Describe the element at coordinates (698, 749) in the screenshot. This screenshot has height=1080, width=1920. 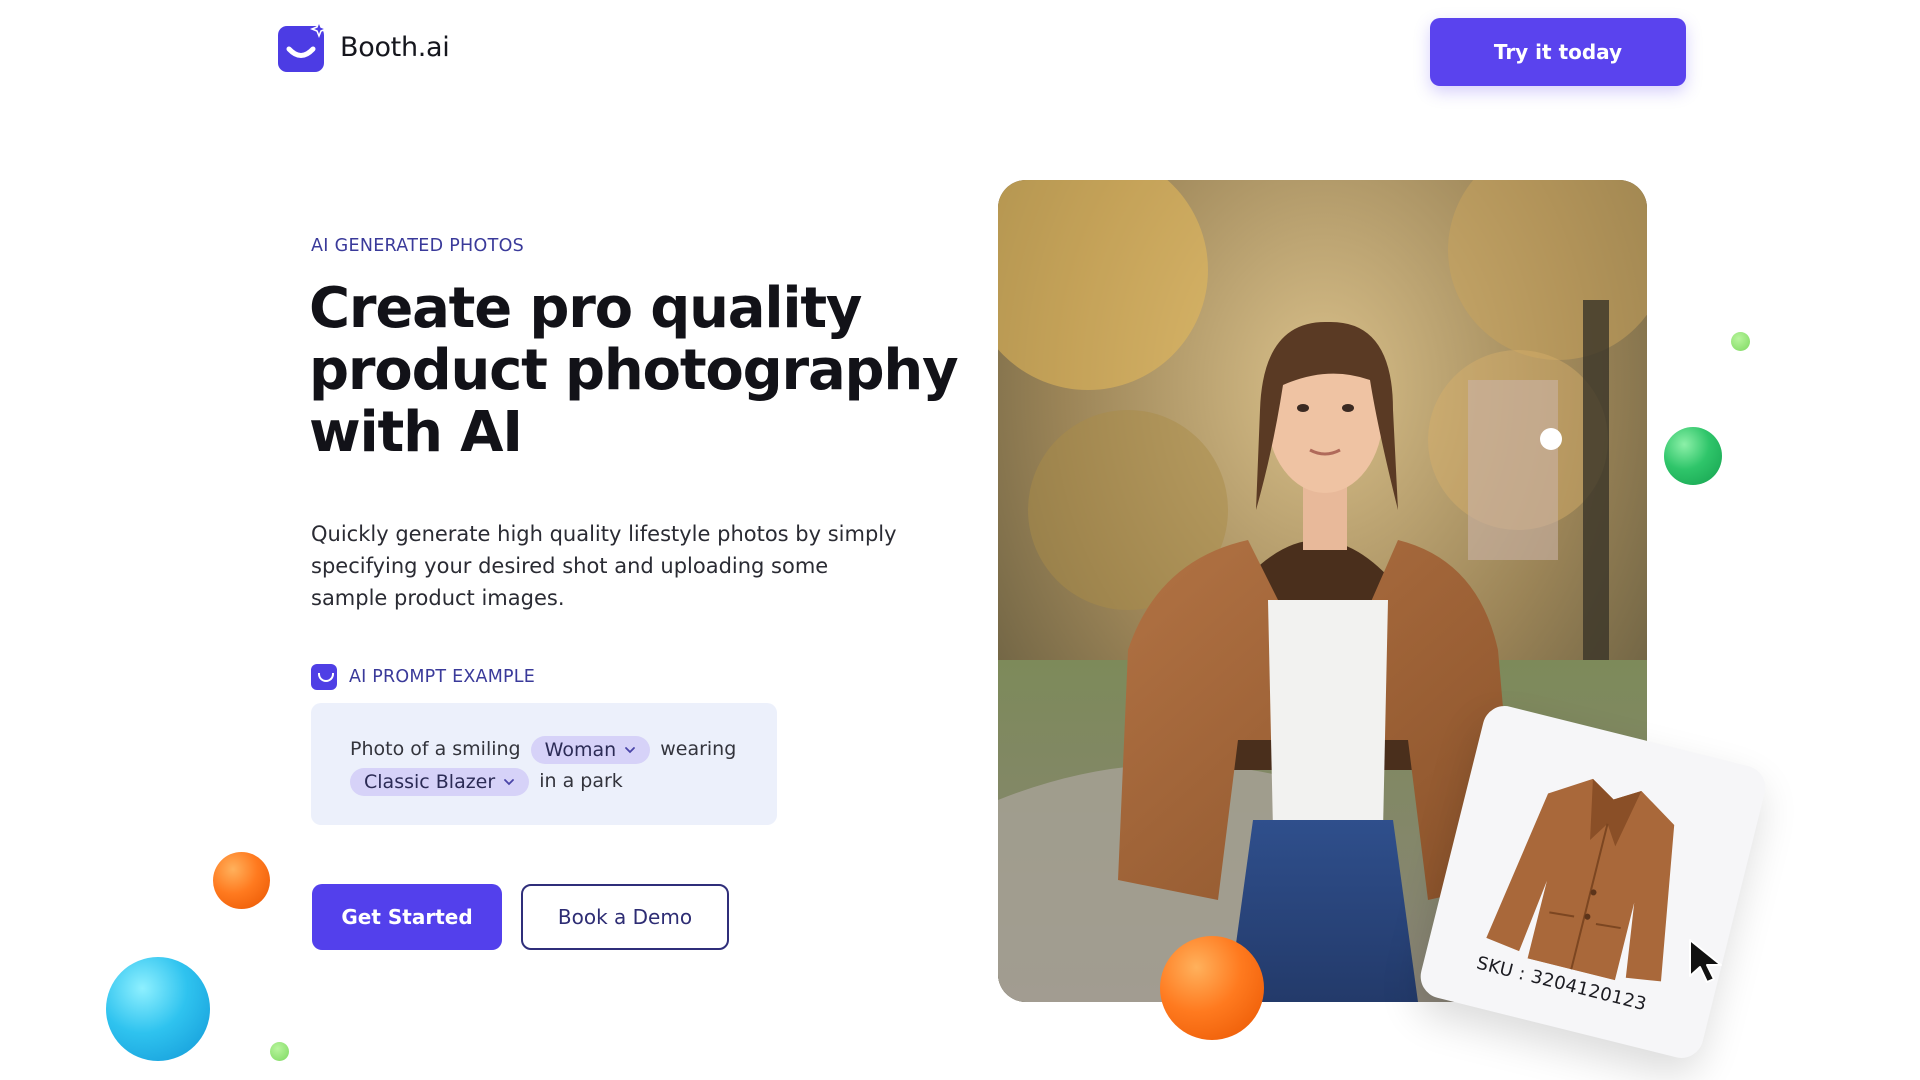
I see `prompt-text-2: wearing` at that location.